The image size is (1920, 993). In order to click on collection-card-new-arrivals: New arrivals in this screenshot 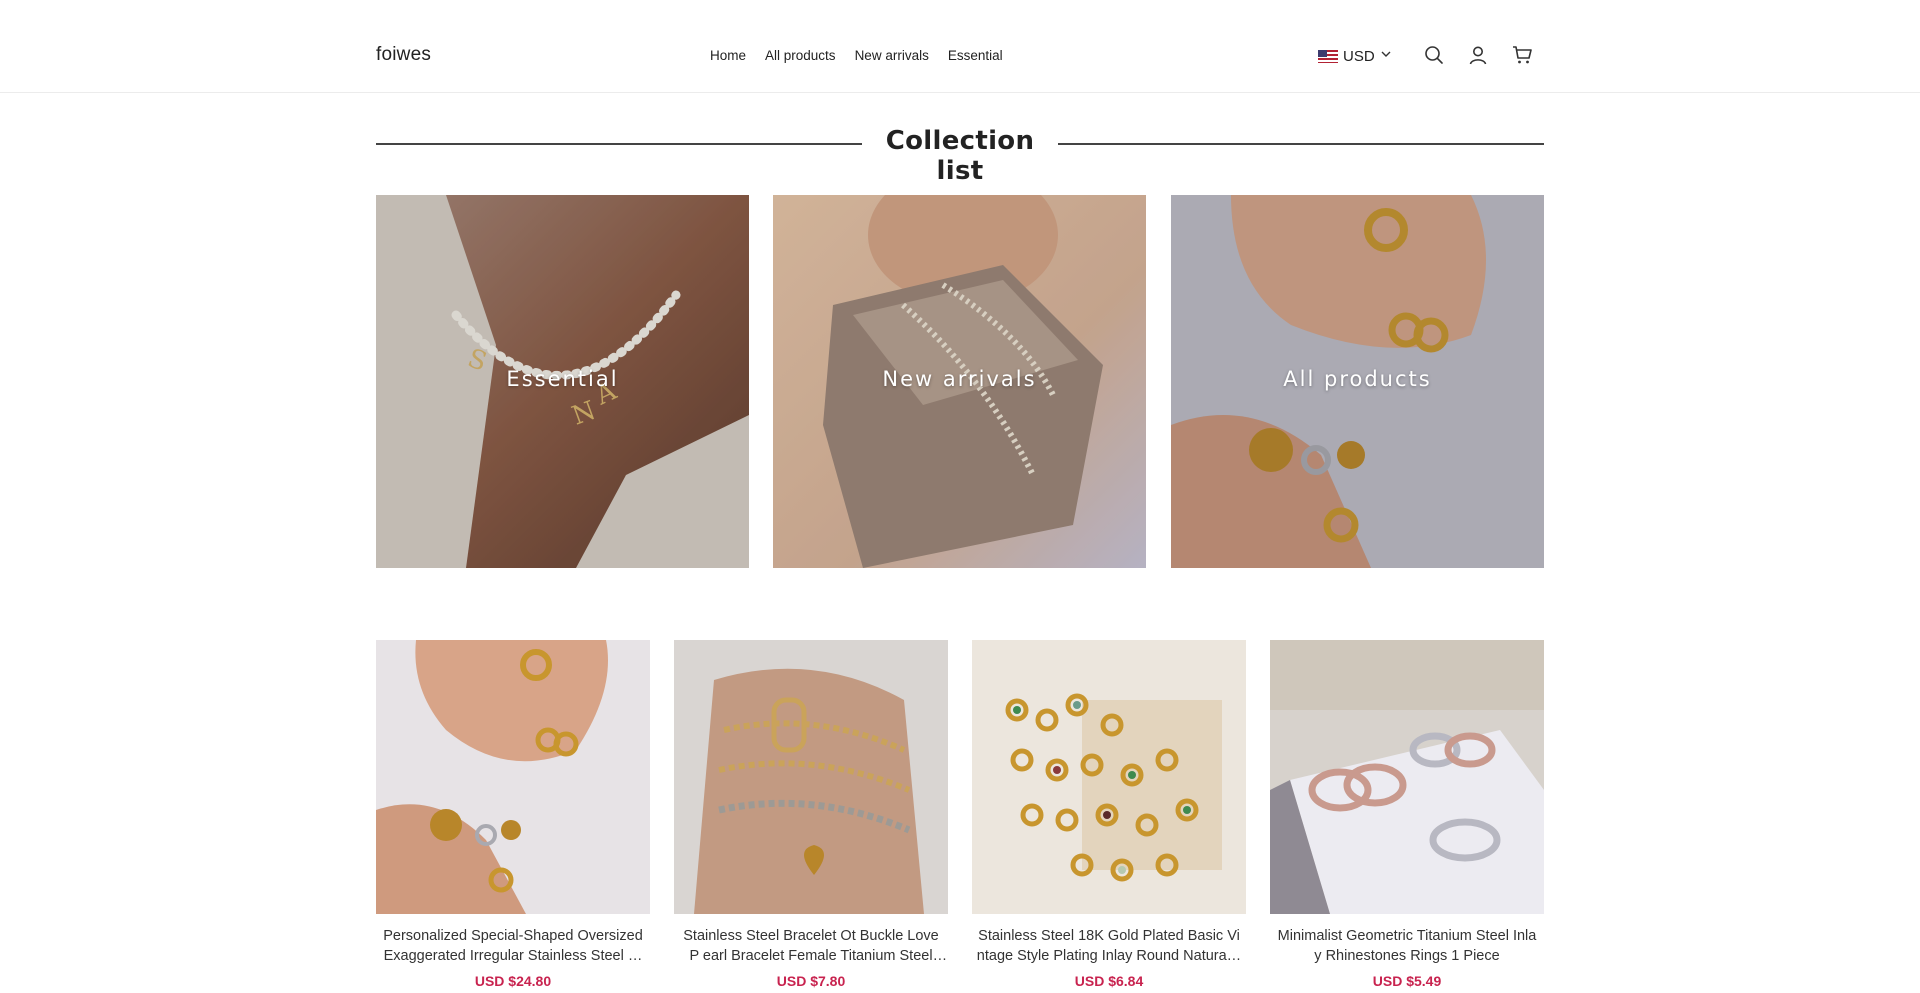, I will do `click(959, 381)`.